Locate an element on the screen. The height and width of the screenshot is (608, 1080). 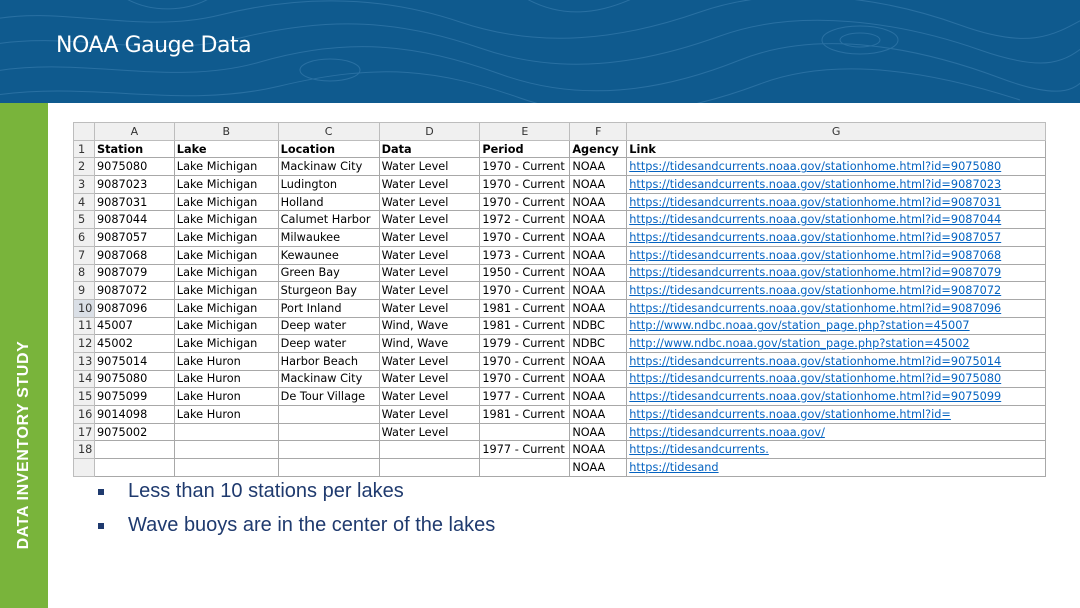
table-cell: 9075099 is located at coordinates (134, 396).